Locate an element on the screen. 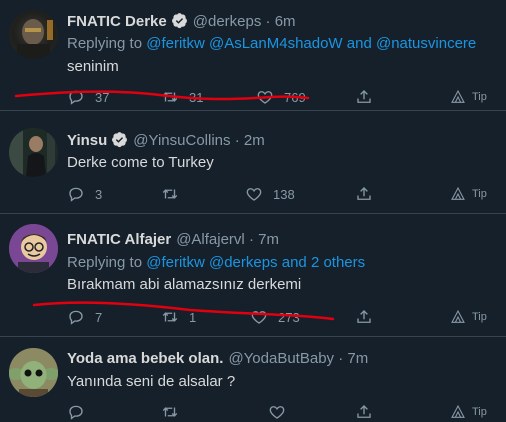 This screenshot has height=422, width=506. mention-link: 2 others is located at coordinates (338, 262).